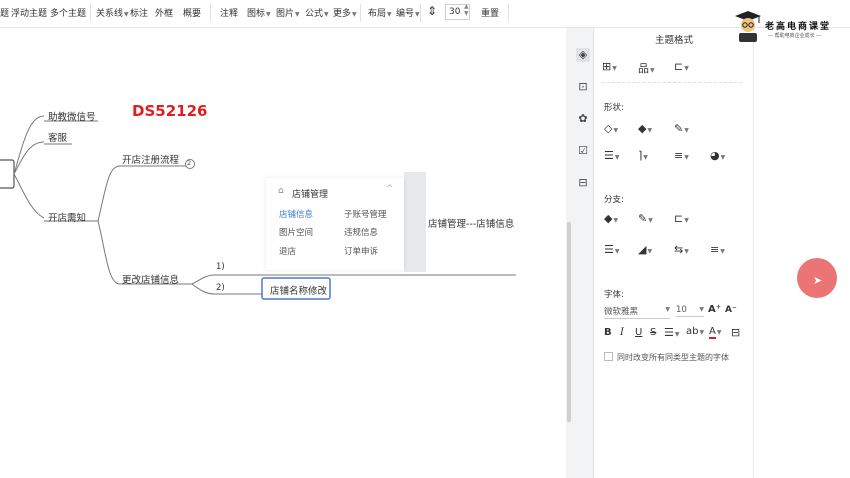  Describe the element at coordinates (621, 312) in the screenshot. I see `font-family-value: 微软雅黑` at that location.